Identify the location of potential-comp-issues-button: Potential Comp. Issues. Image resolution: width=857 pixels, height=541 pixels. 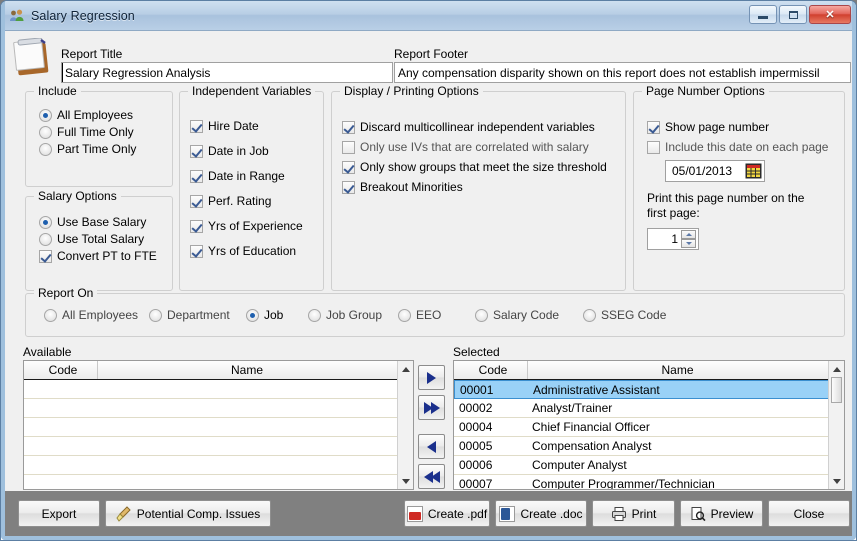
(188, 513).